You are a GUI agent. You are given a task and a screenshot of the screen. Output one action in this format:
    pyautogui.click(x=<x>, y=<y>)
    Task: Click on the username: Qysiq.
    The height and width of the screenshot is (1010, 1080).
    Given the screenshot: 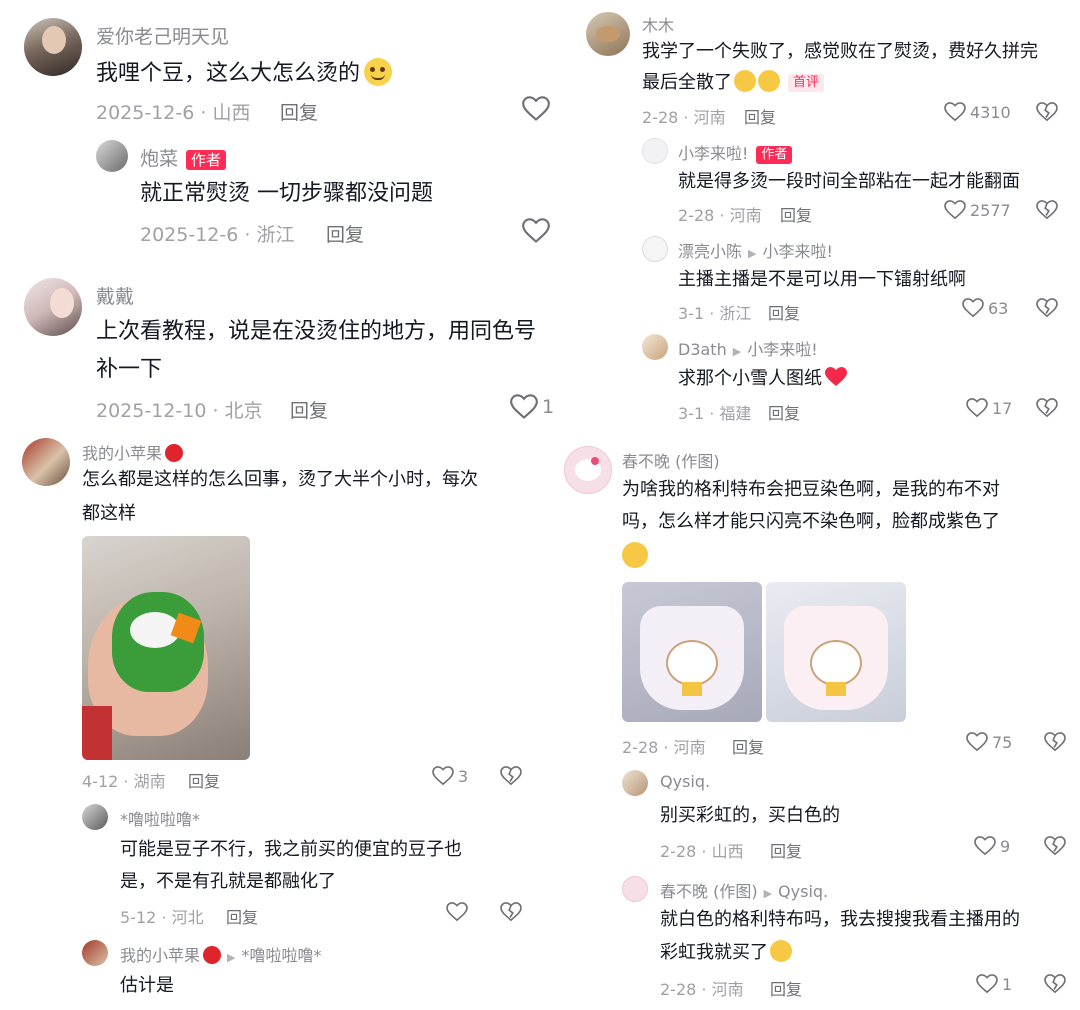 What is the action you would take?
    pyautogui.click(x=685, y=781)
    